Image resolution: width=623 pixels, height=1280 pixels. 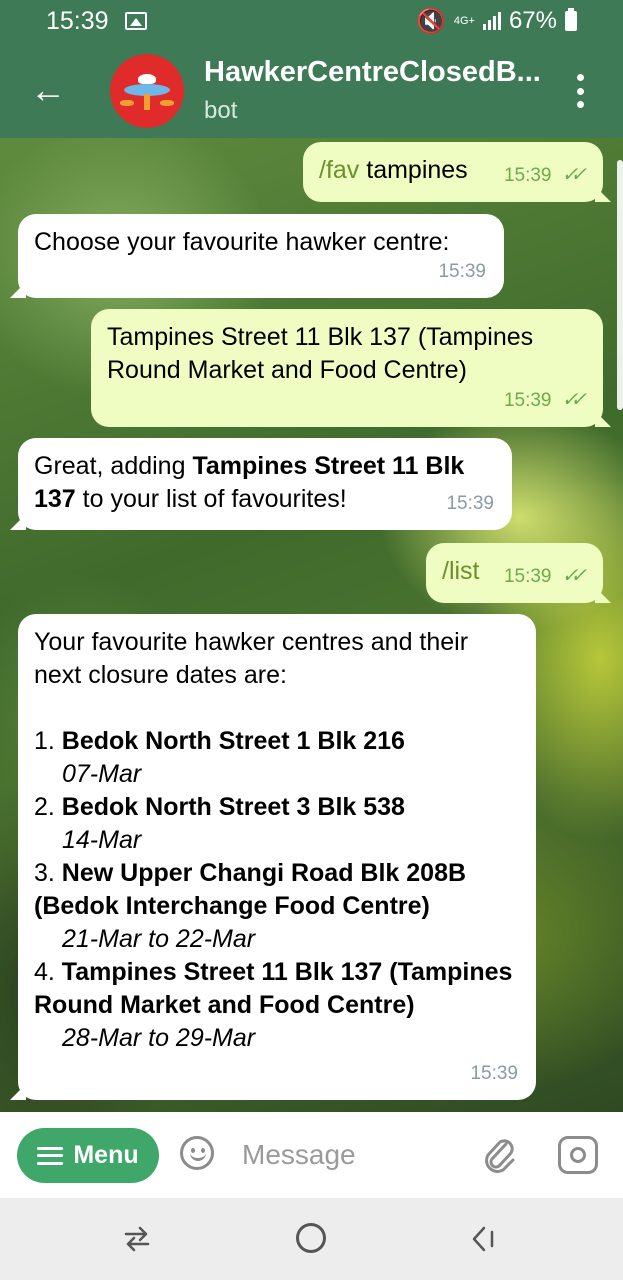 I want to click on list-number: 2., so click(x=48, y=807).